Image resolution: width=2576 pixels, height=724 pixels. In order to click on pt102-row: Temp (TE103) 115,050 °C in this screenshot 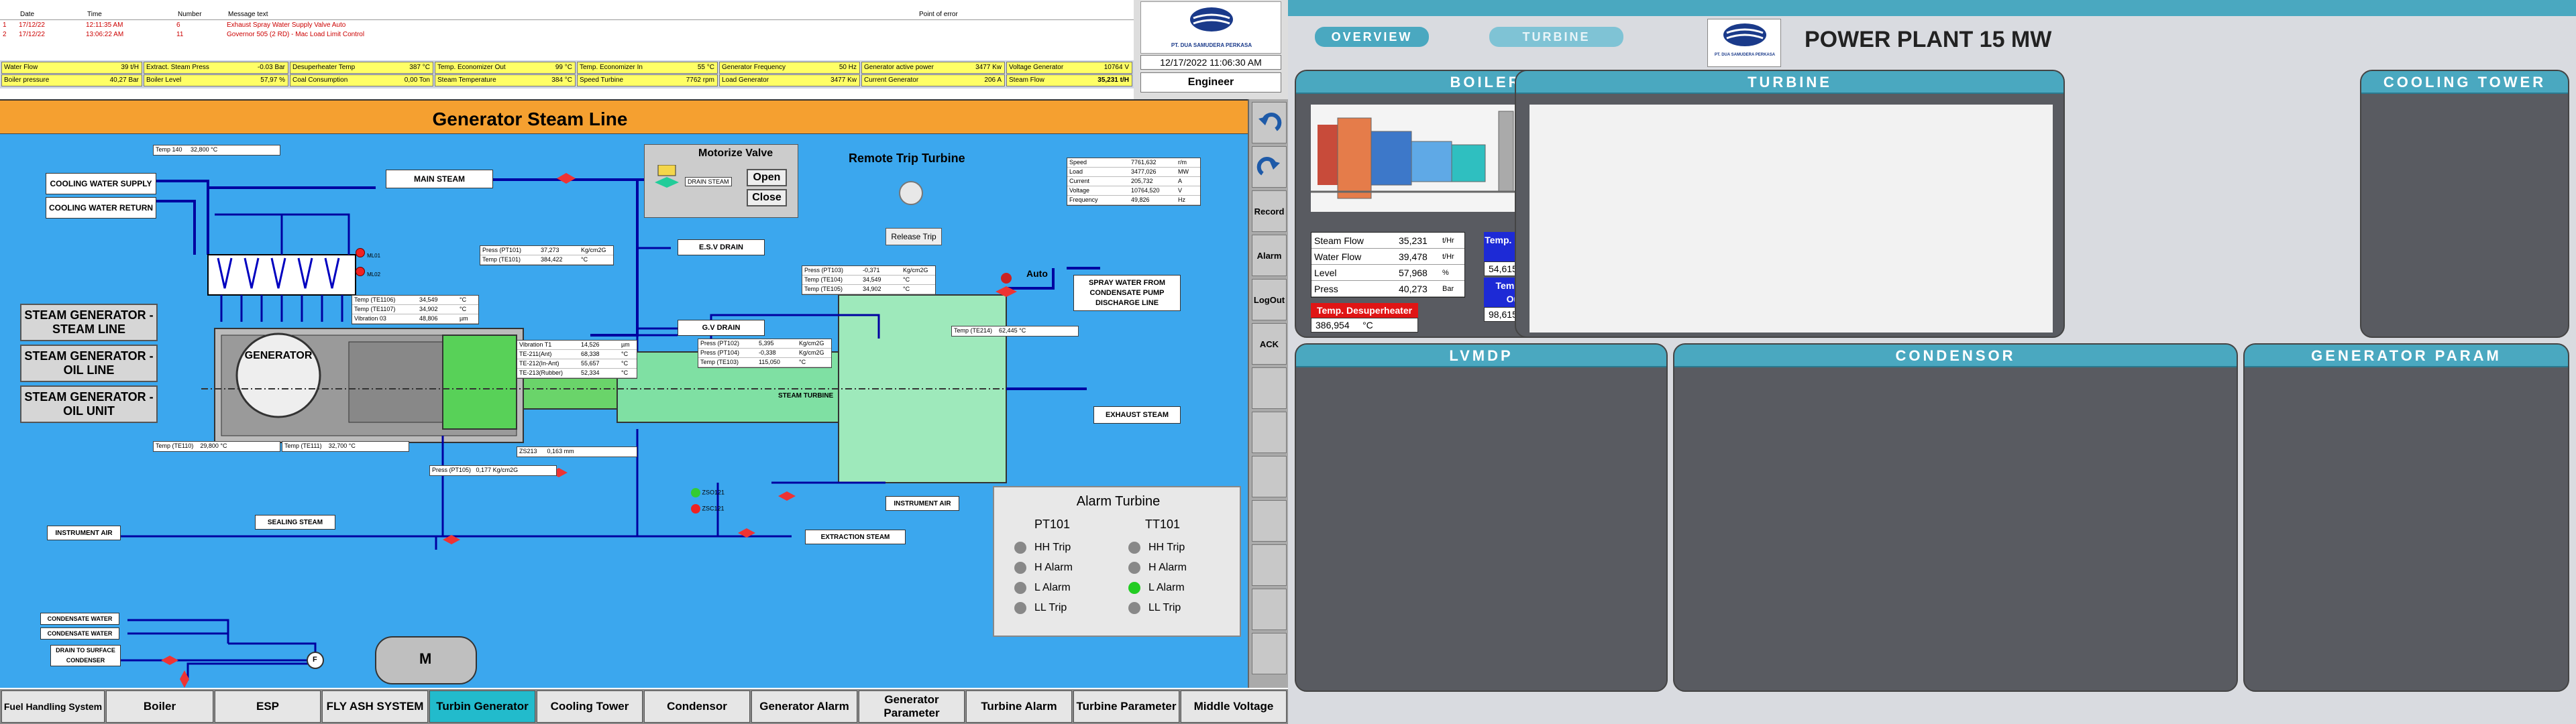, I will do `click(764, 363)`.